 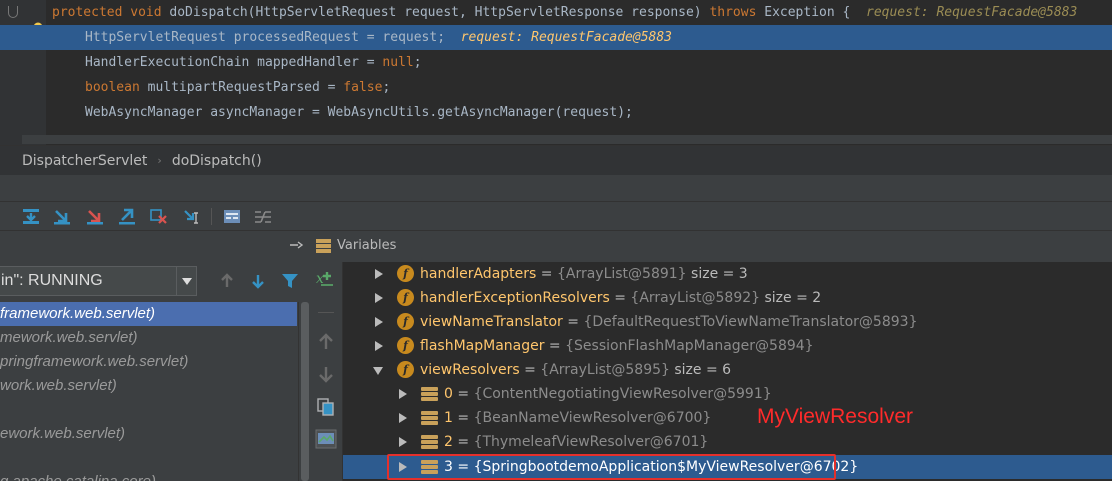 I want to click on step-into-icon, so click(x=95, y=216).